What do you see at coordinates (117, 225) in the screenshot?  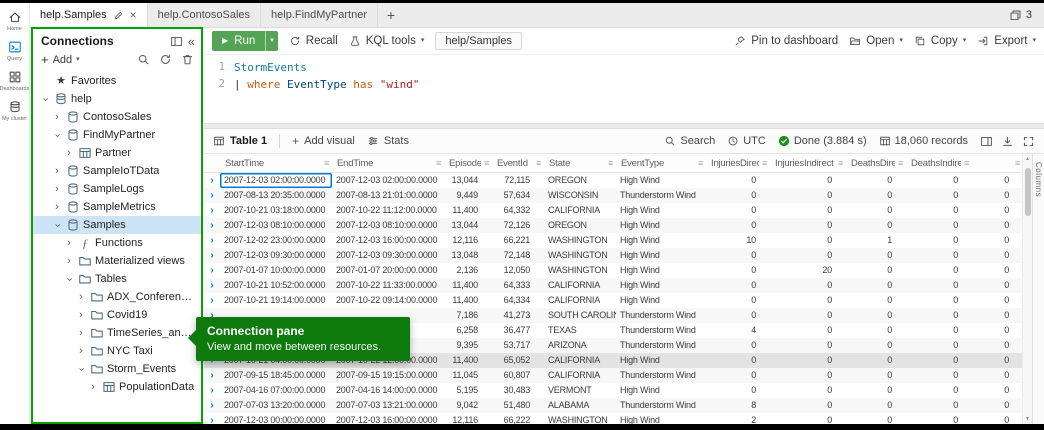 I see `tree-item-samples: › Samples` at bounding box center [117, 225].